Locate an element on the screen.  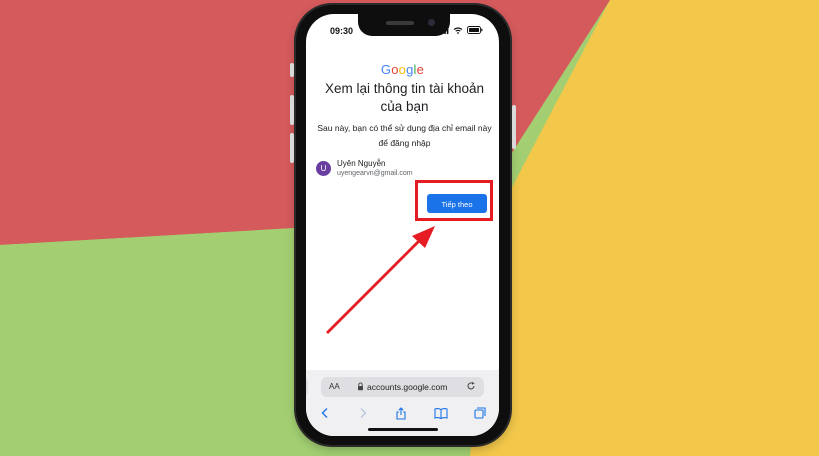
page-title: Xem lại thông tin tài khoản của bạn is located at coordinates (404, 97).